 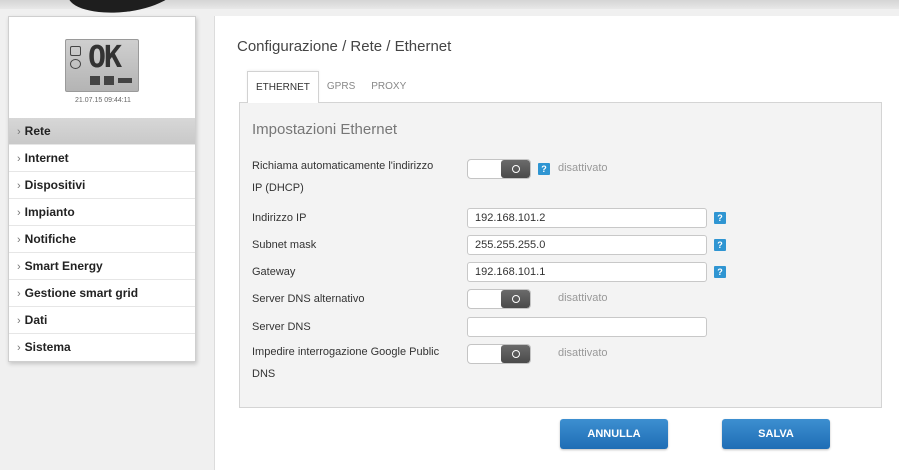 I want to click on alt-dns-toggle, so click(x=499, y=299).